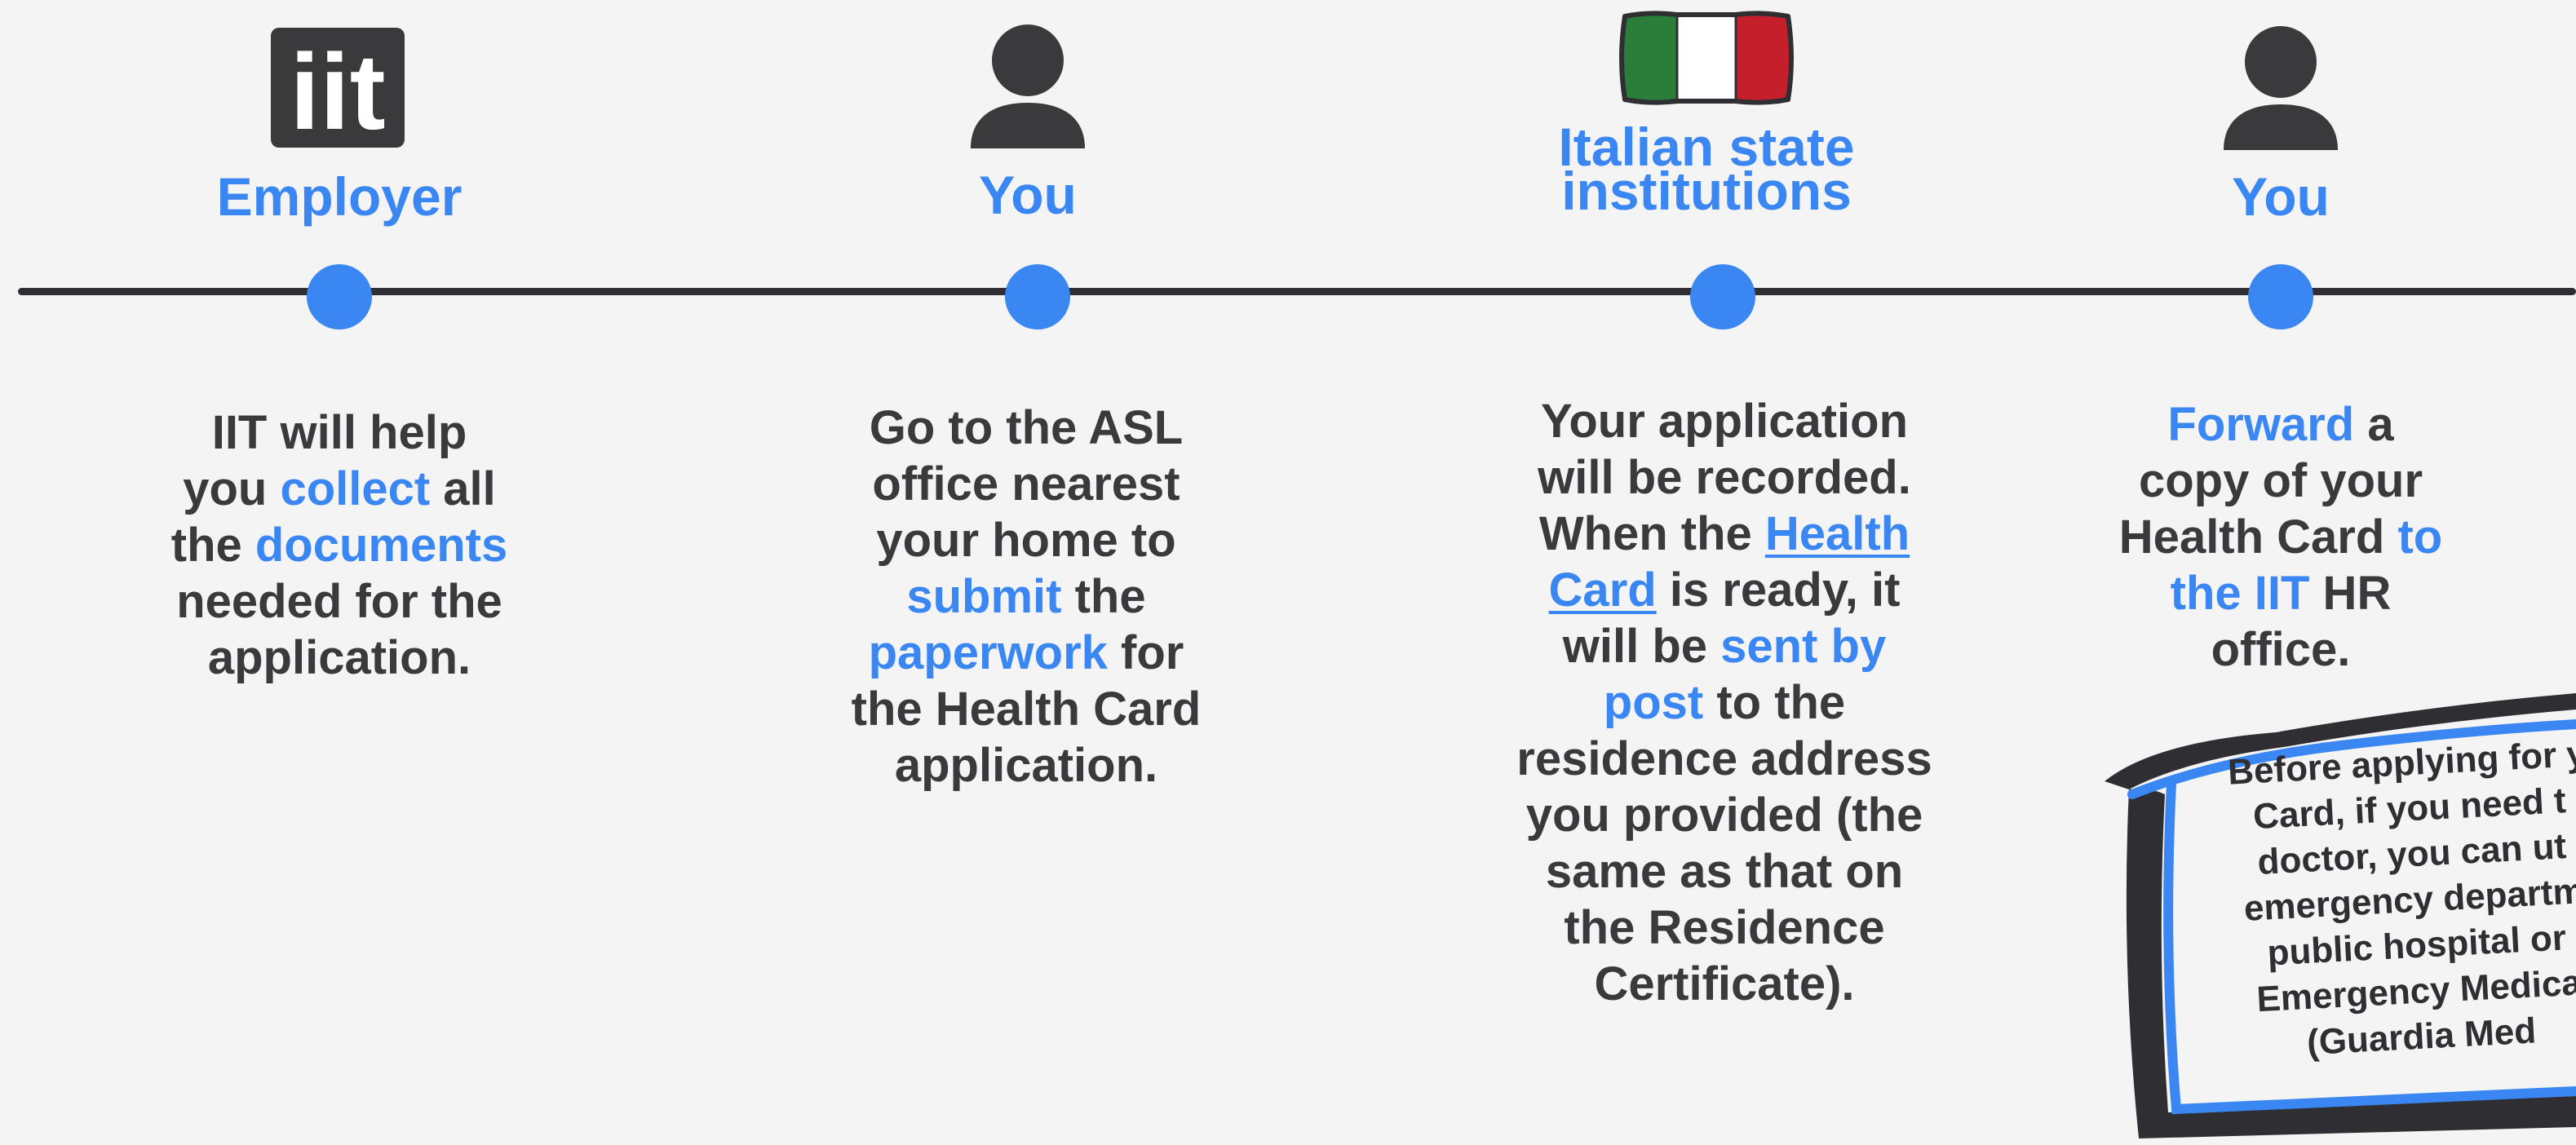  I want to click on desc-line: submit the, so click(1026, 596).